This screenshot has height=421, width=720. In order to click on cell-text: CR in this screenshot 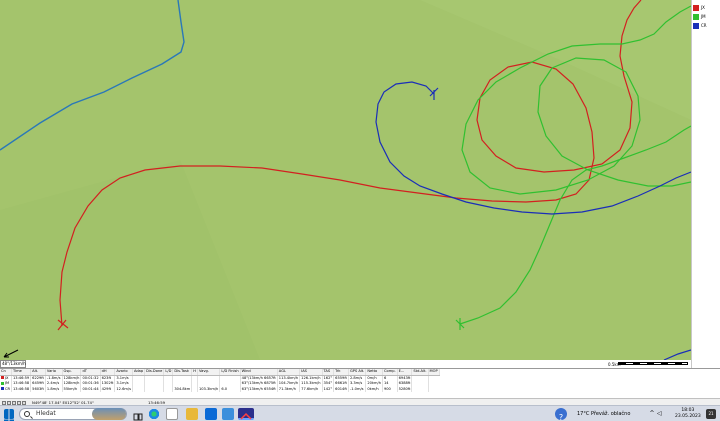, I will do `click(8, 388)`.